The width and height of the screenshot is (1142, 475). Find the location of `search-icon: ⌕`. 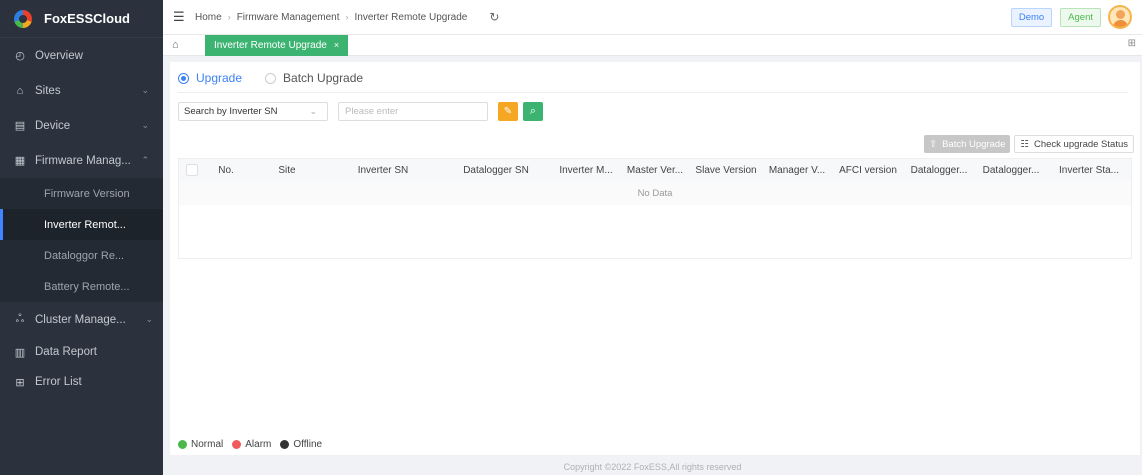

search-icon: ⌕ is located at coordinates (533, 111).